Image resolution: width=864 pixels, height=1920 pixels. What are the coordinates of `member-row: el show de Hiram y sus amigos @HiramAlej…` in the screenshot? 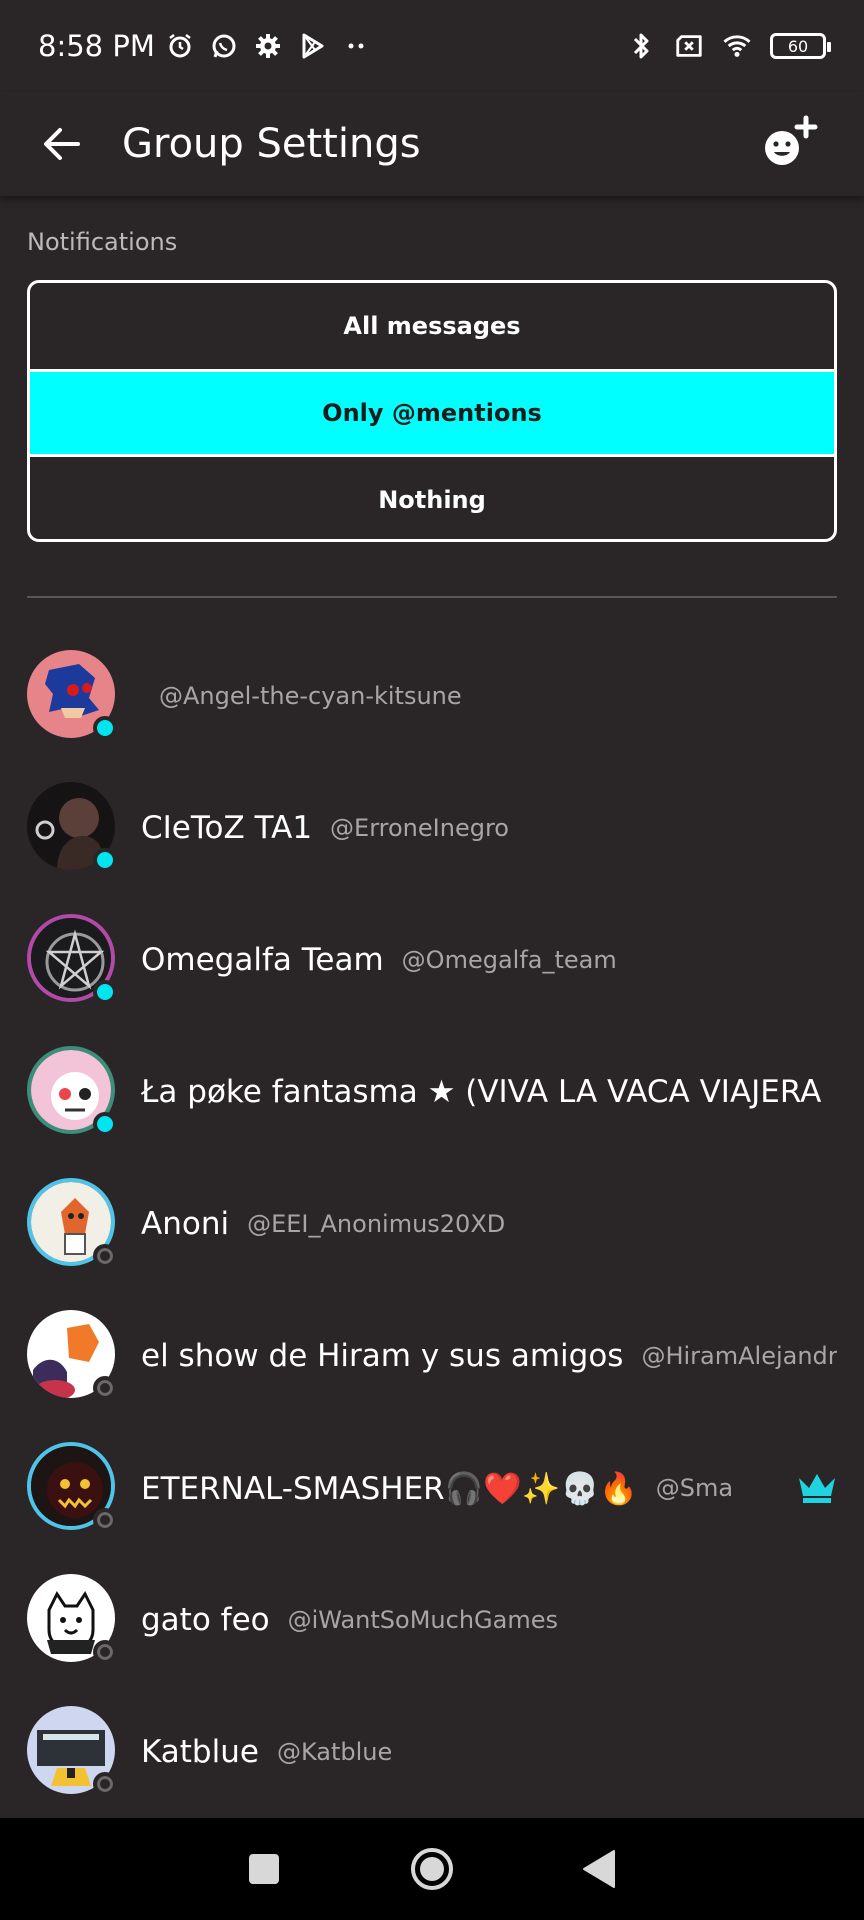 It's located at (432, 1356).